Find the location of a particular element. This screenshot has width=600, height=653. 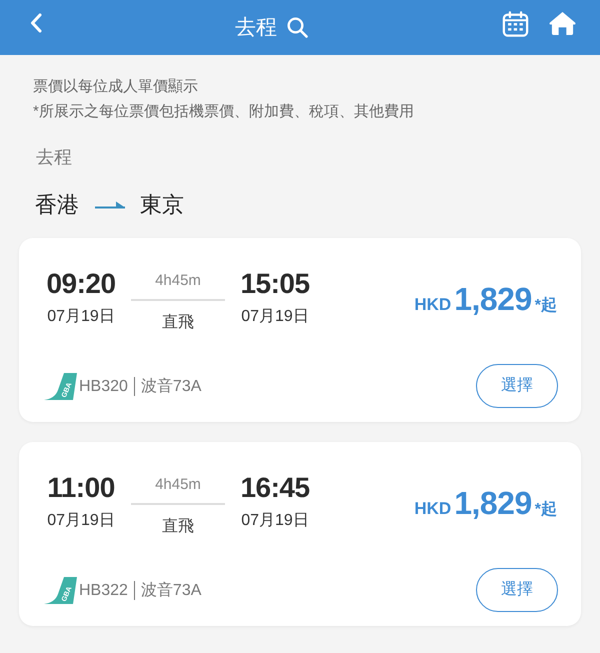

calendar-button is located at coordinates (515, 24).